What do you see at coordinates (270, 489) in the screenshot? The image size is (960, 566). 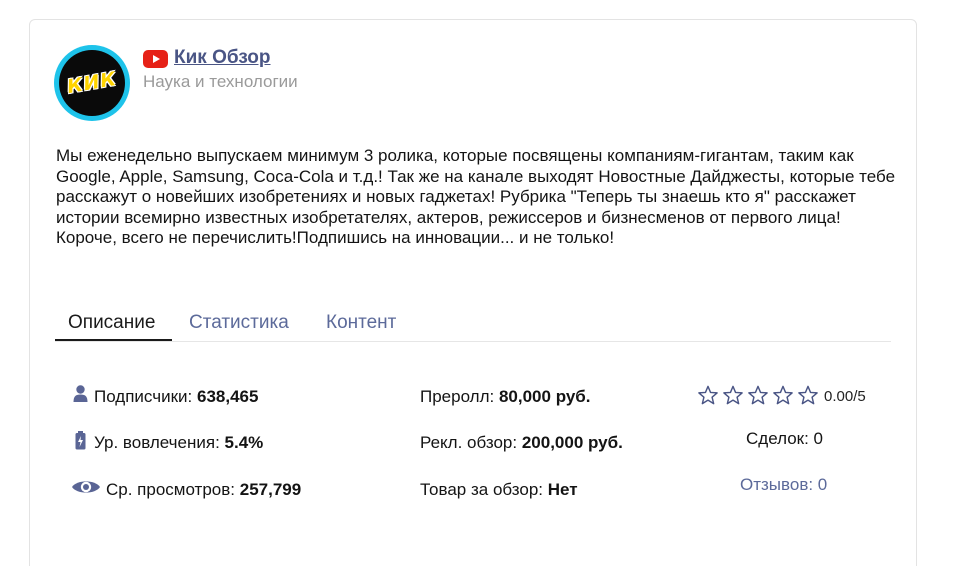 I see `avg-views-value: 257,799` at bounding box center [270, 489].